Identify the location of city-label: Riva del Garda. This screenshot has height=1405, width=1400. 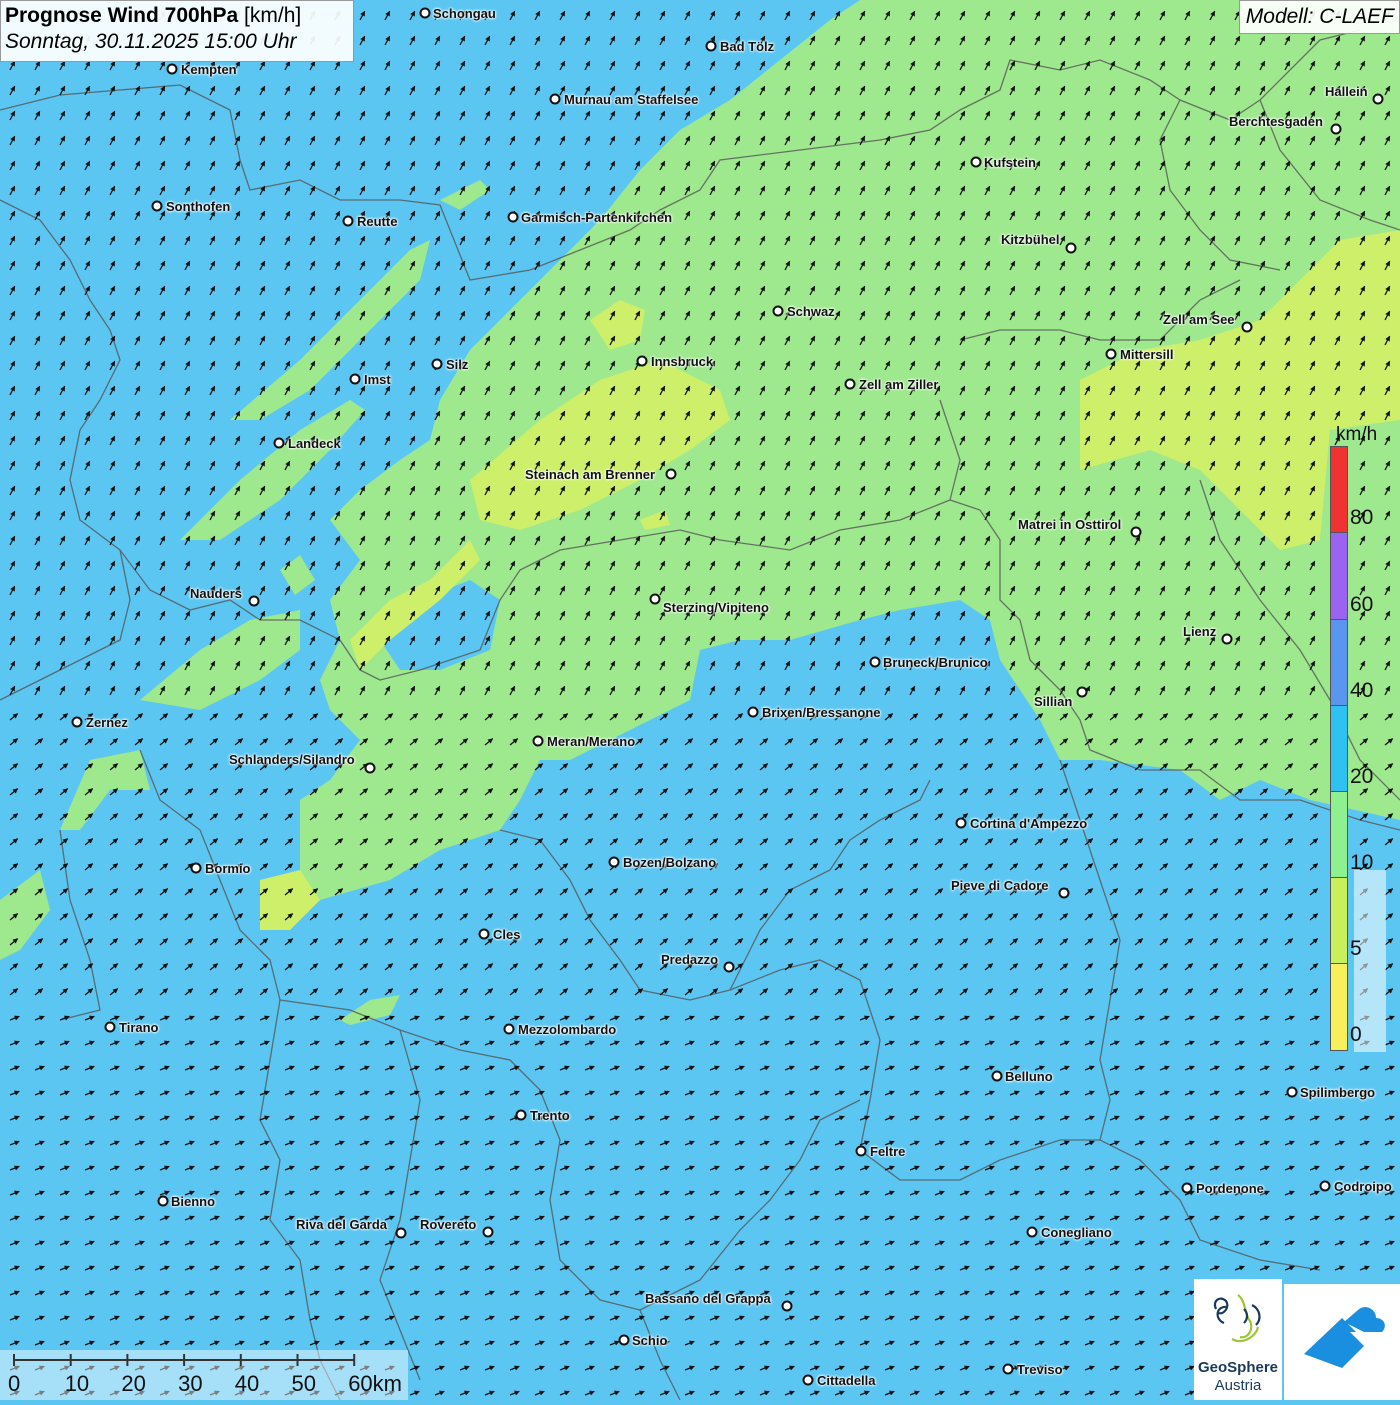
(342, 1224).